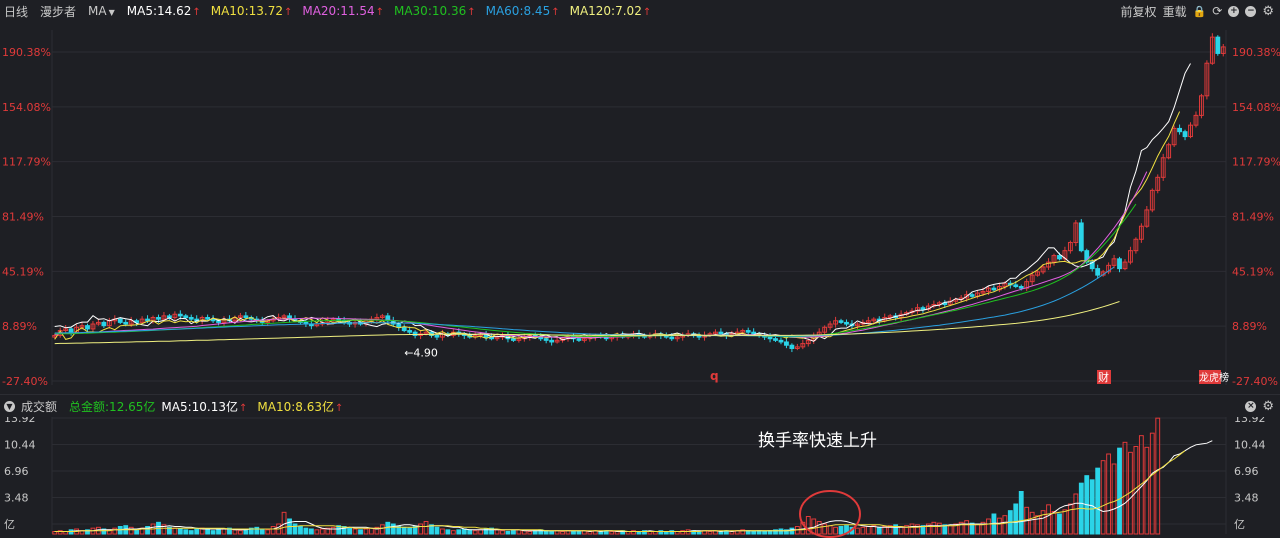  What do you see at coordinates (1256, 52) in the screenshot?
I see `y-tick-label-right: 190.38%` at bounding box center [1256, 52].